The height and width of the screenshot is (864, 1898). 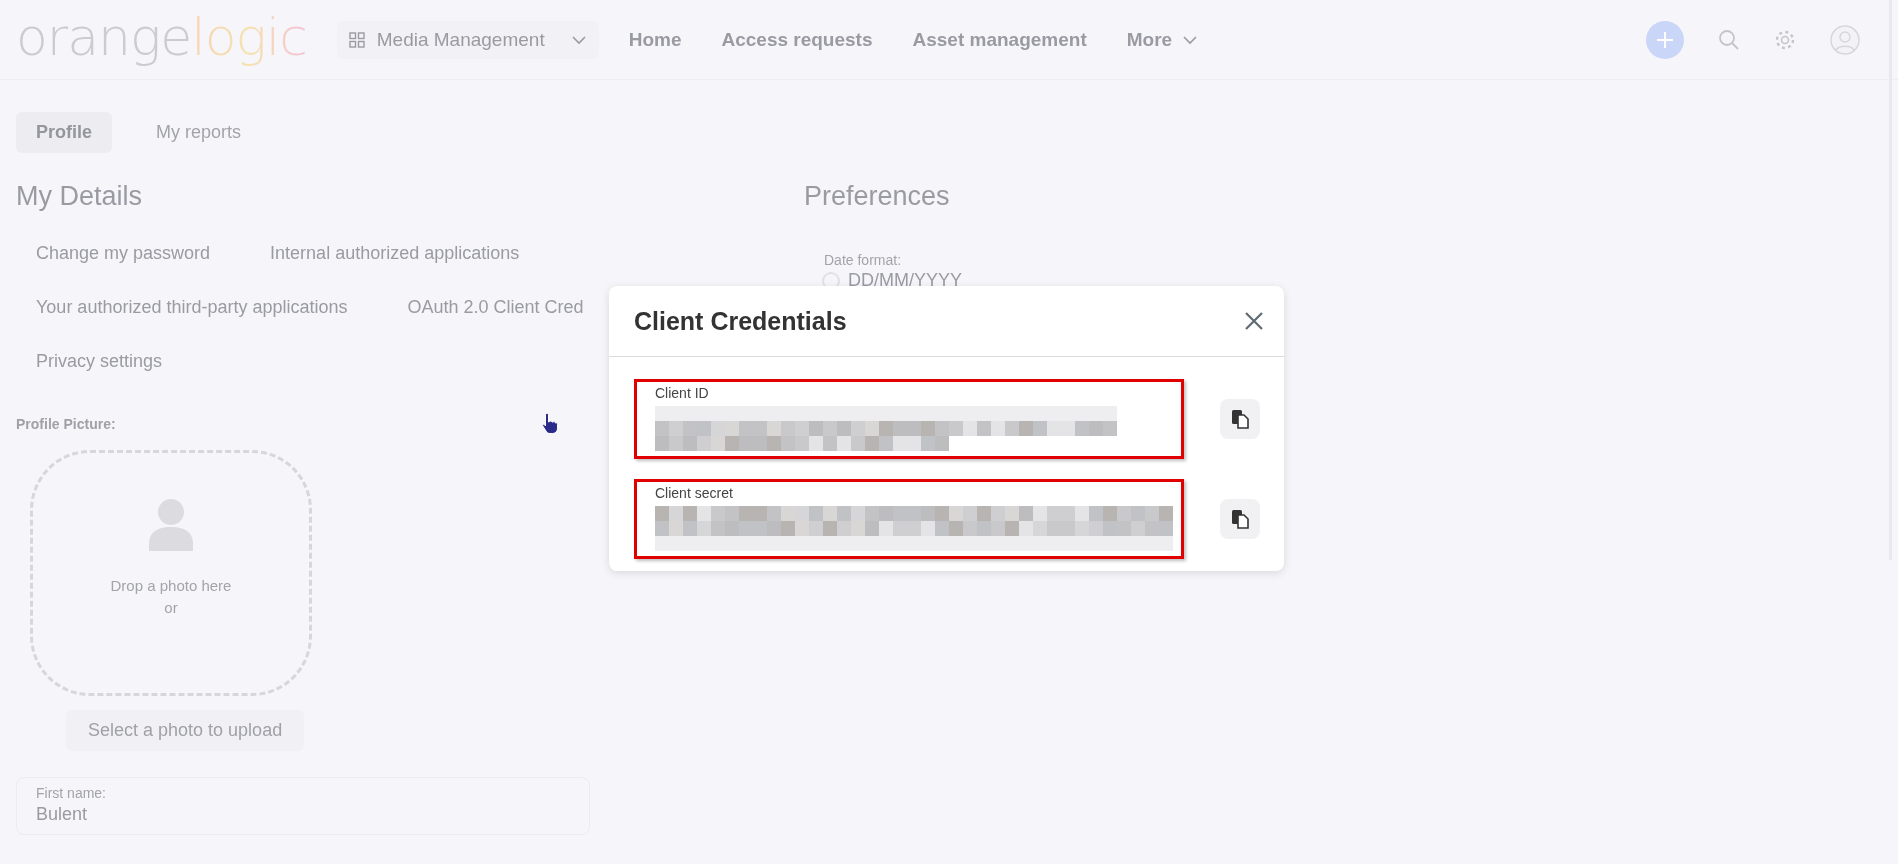 What do you see at coordinates (495, 307) in the screenshot?
I see `settings-link: OAuth 2.0 Client Cred` at bounding box center [495, 307].